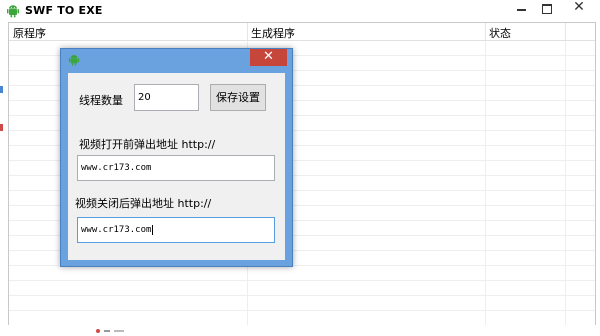 This screenshot has width=600, height=336. What do you see at coordinates (147, 144) in the screenshot?
I see `open-popup-label: 视频打开前弹出地址 http://` at bounding box center [147, 144].